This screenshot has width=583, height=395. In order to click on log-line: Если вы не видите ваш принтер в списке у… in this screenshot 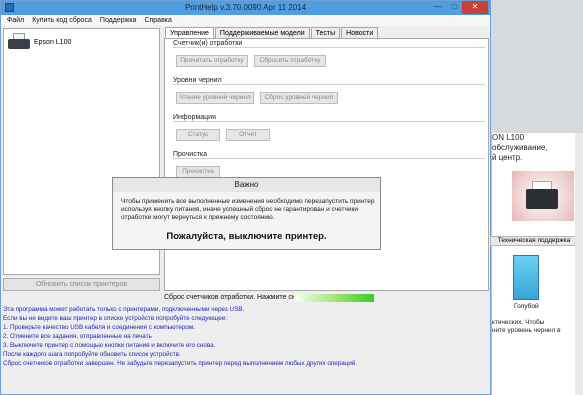, I will do `click(115, 318)`.